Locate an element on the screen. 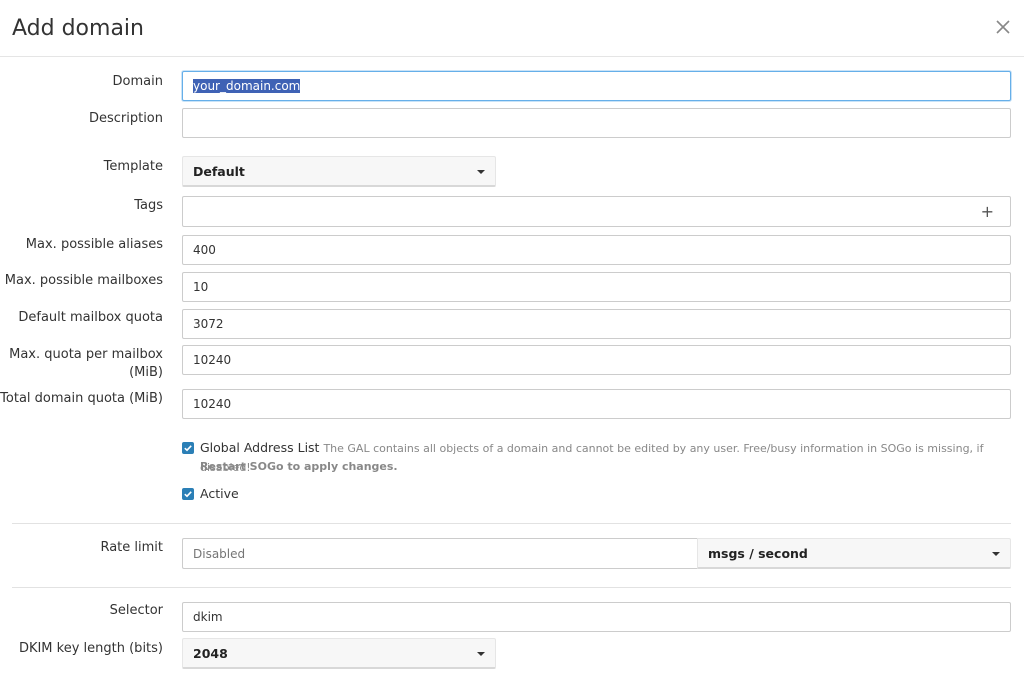 The width and height of the screenshot is (1024, 686). dkim-key-length-label: DKIM key length (bits) is located at coordinates (90, 648).